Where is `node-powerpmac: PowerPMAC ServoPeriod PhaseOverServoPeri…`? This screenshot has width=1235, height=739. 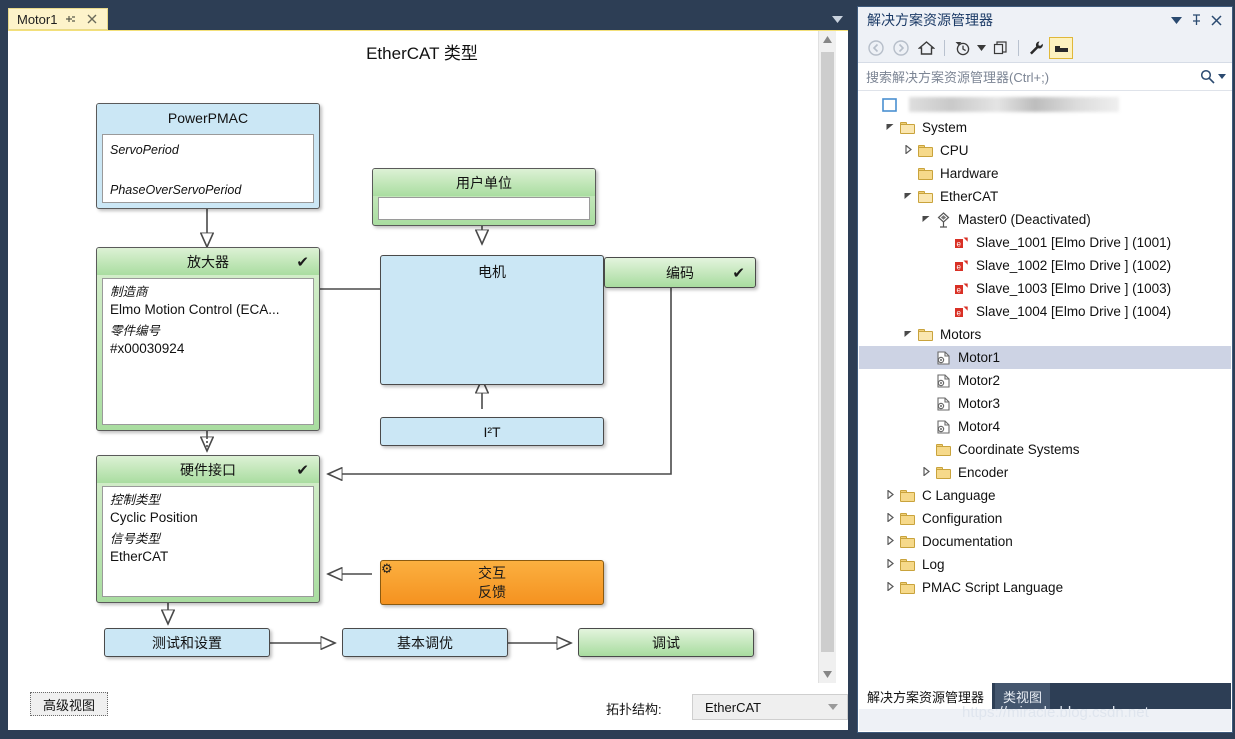
node-powerpmac: PowerPMAC ServoPeriod PhaseOverServoPeri… is located at coordinates (208, 156).